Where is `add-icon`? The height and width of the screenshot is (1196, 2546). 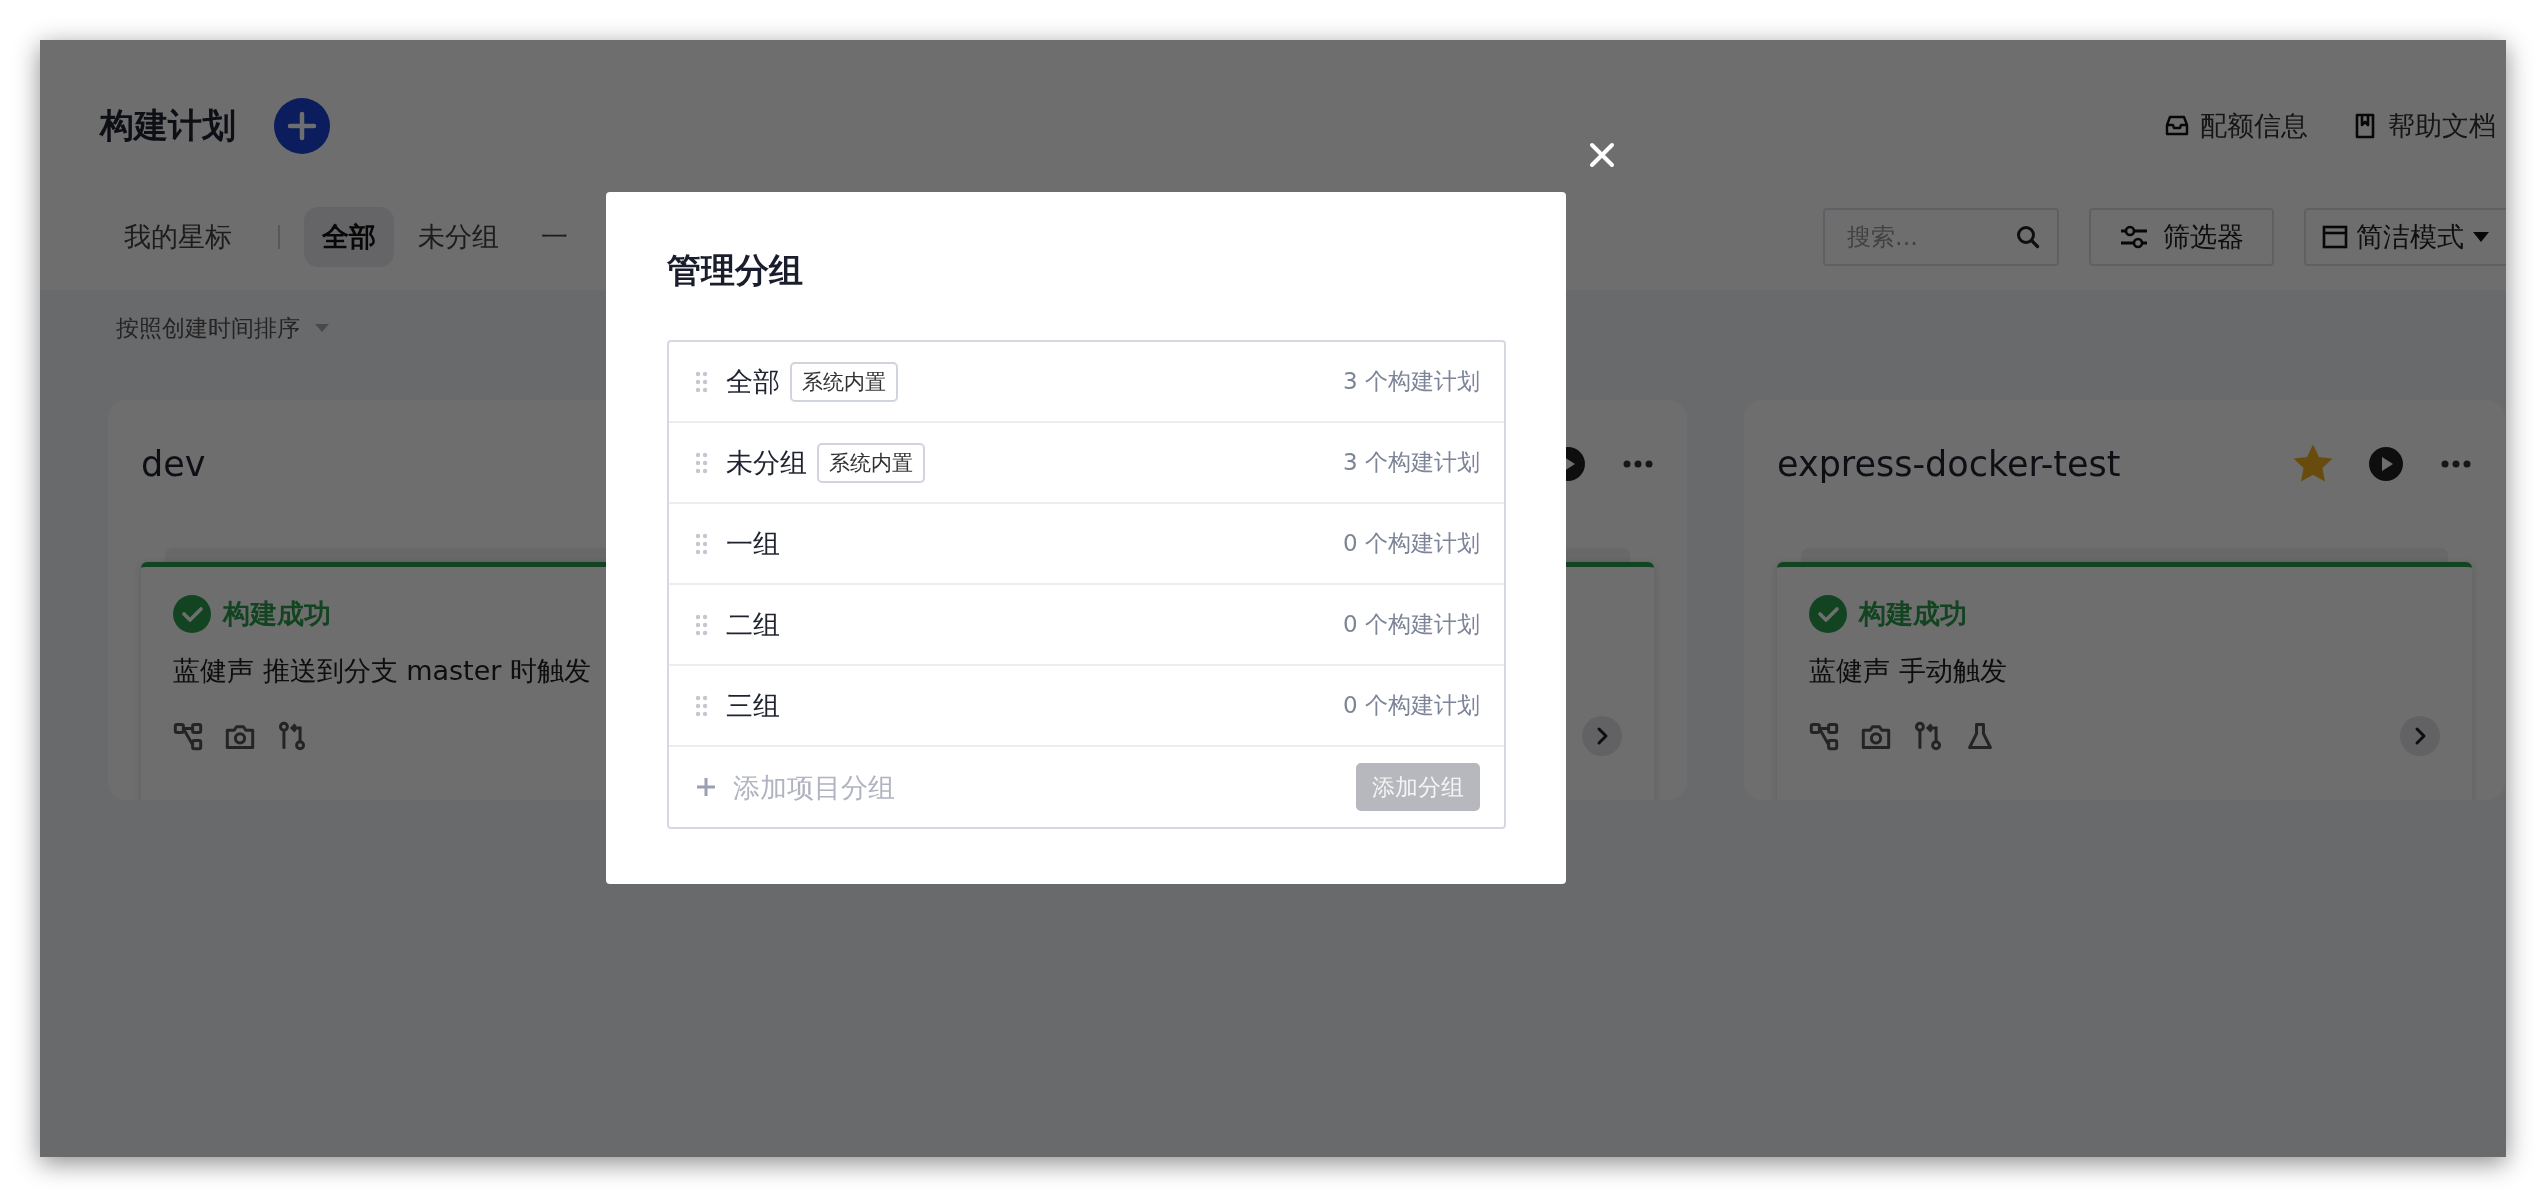 add-icon is located at coordinates (302, 126).